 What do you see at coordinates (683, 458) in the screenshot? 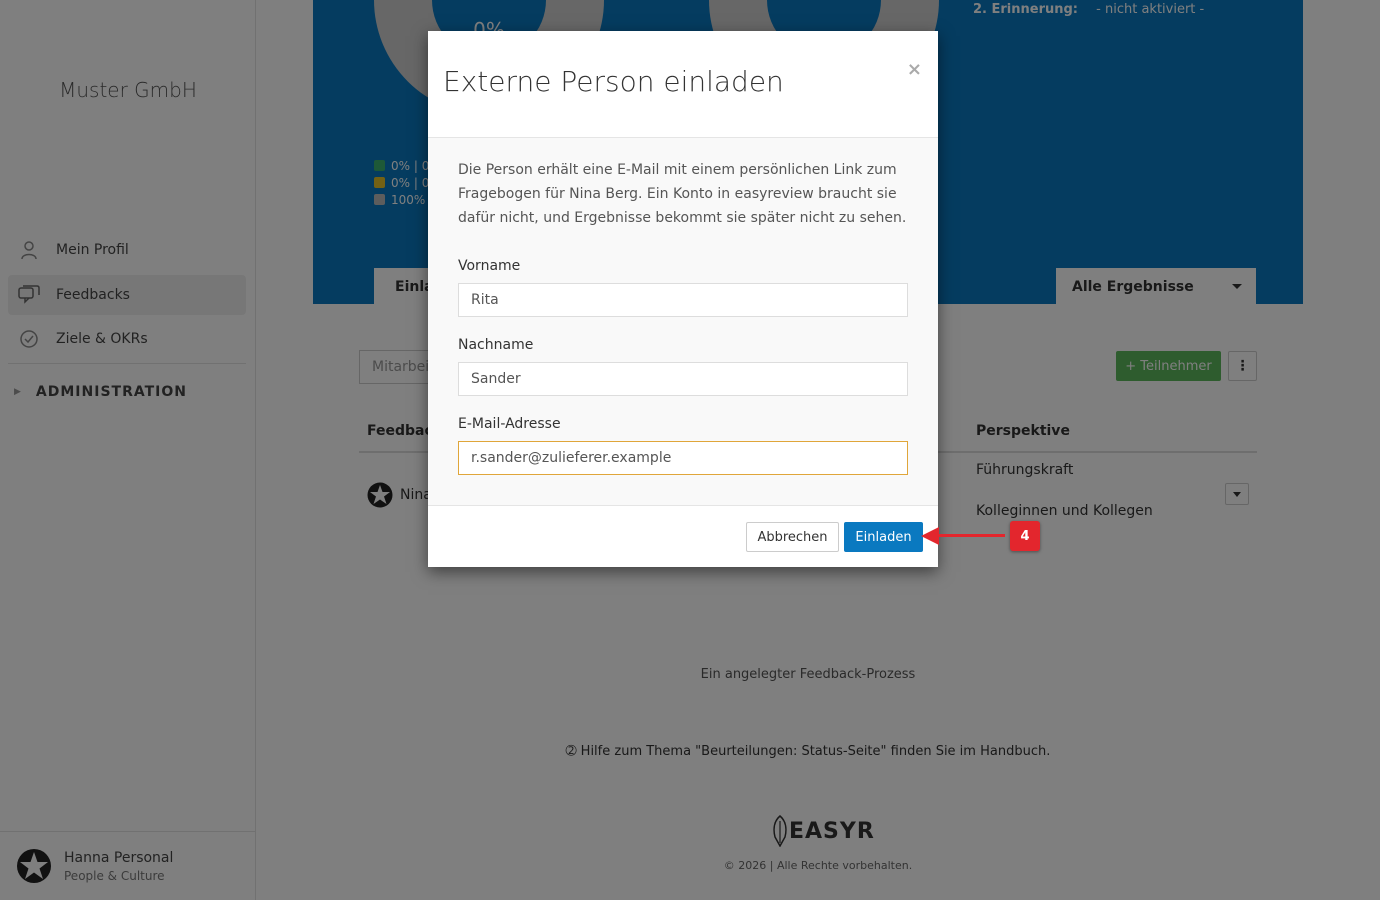
I see `email-field: r.sander@zulieferer.example` at bounding box center [683, 458].